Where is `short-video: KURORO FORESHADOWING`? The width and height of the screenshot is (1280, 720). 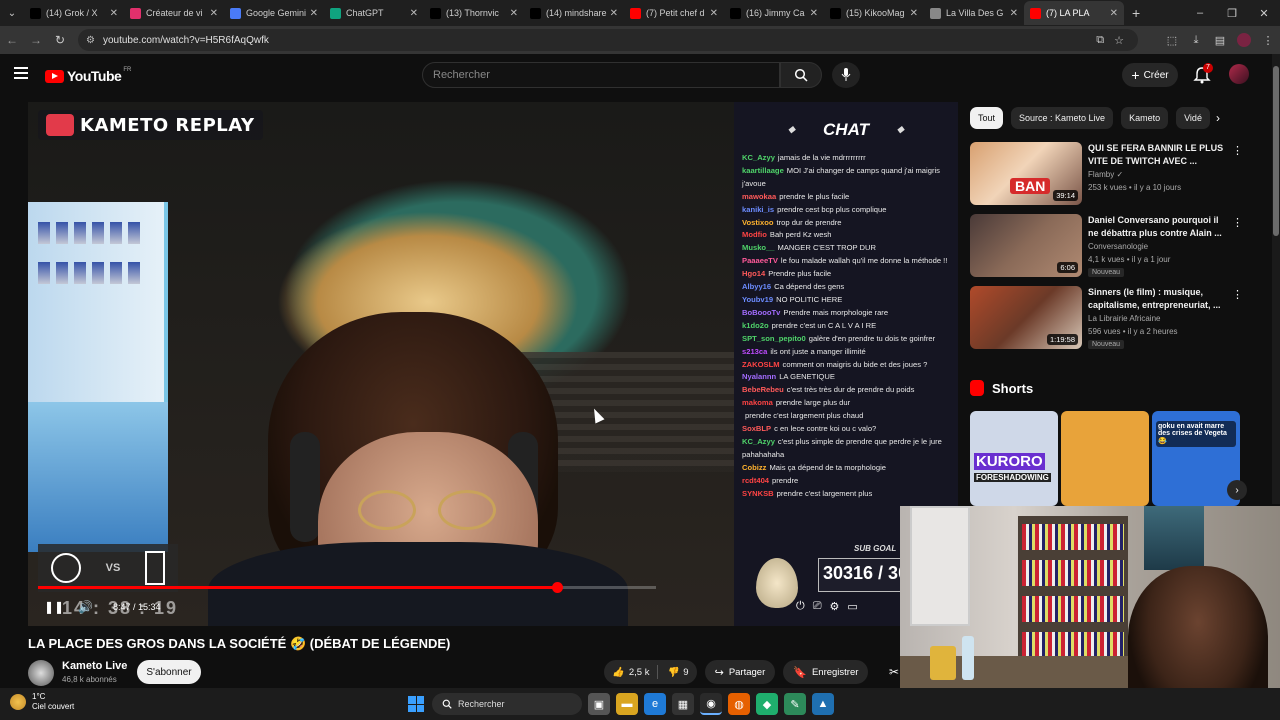
short-video: KURORO FORESHADOWING is located at coordinates (1014, 458).